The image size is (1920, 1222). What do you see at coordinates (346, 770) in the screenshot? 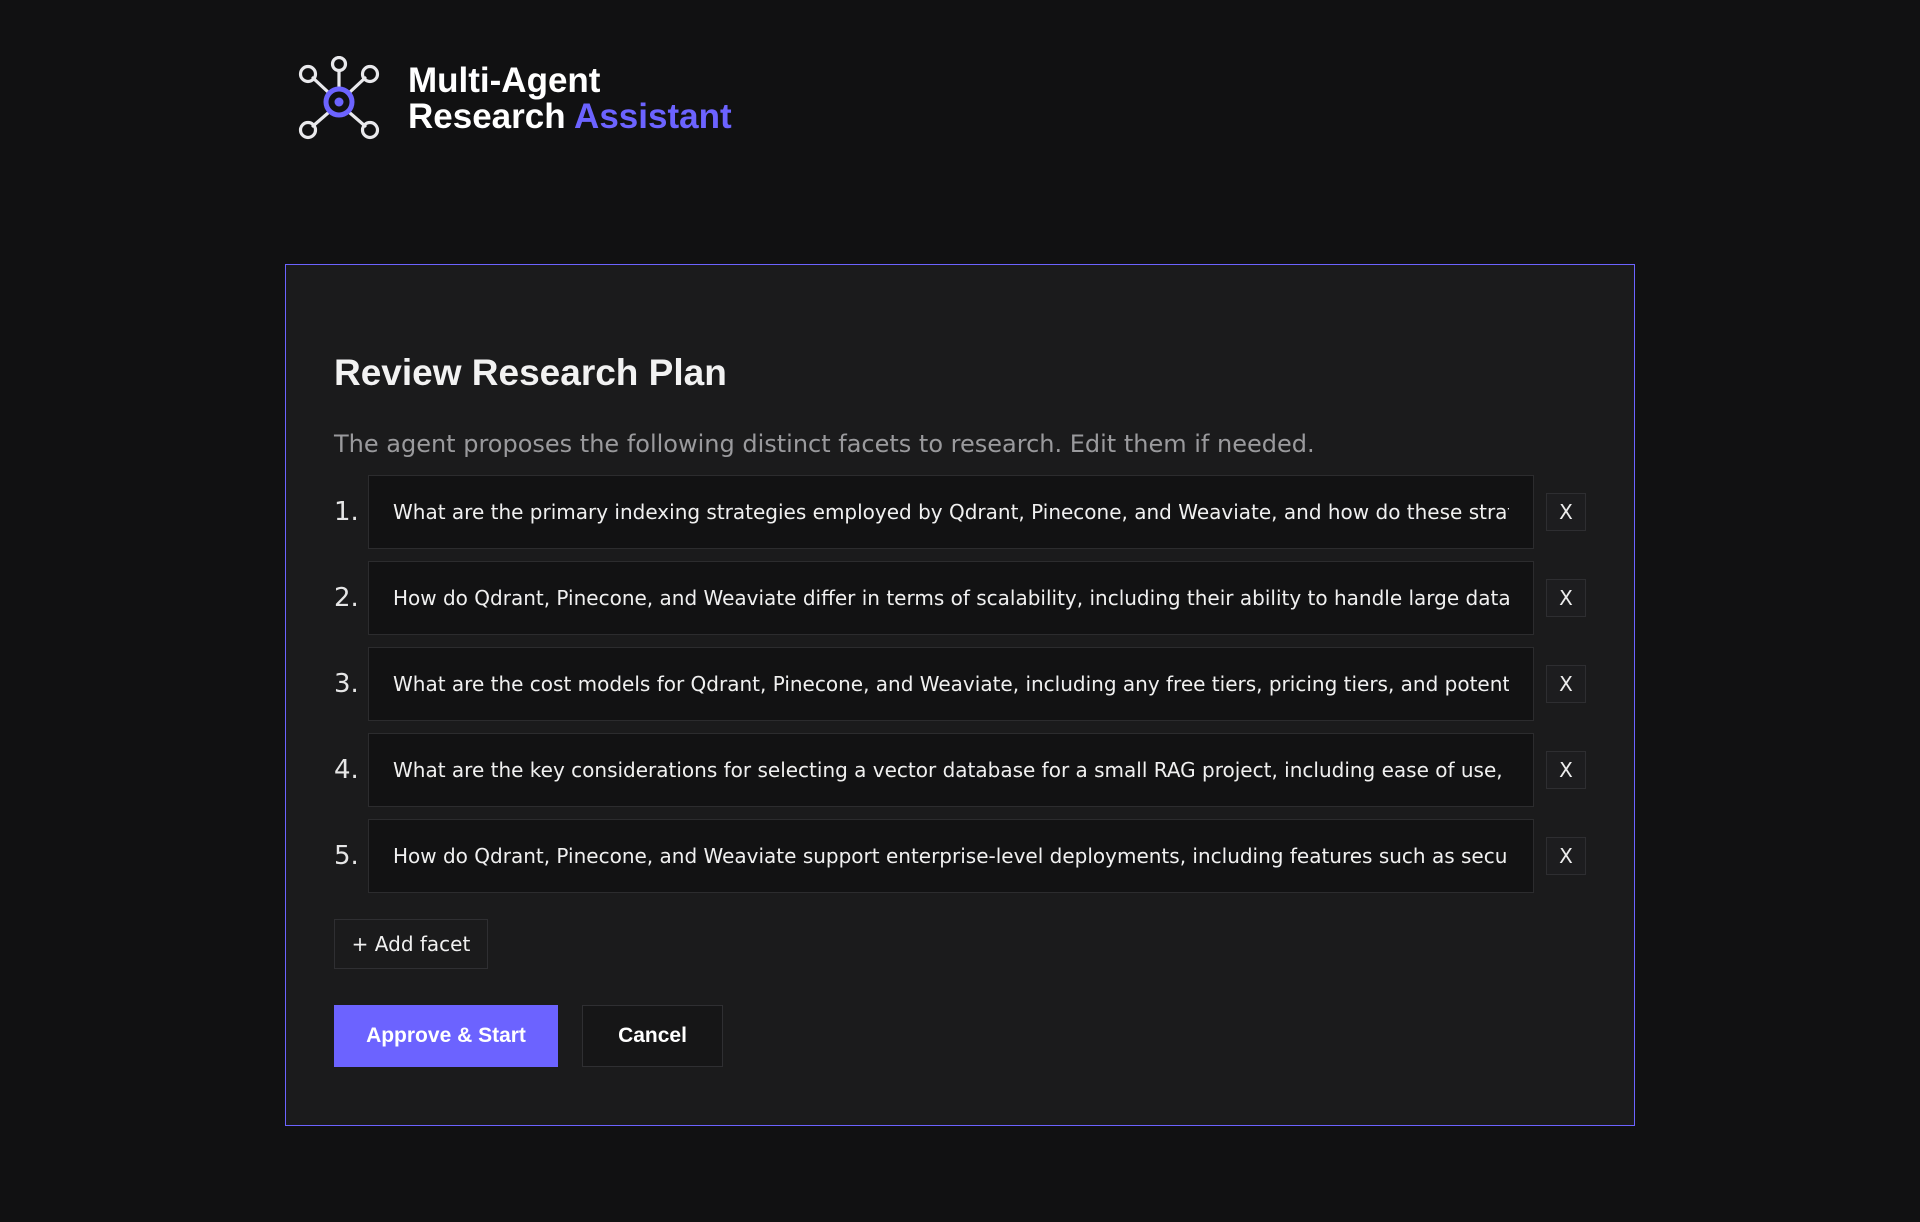
I see `facet-number: 4.` at bounding box center [346, 770].